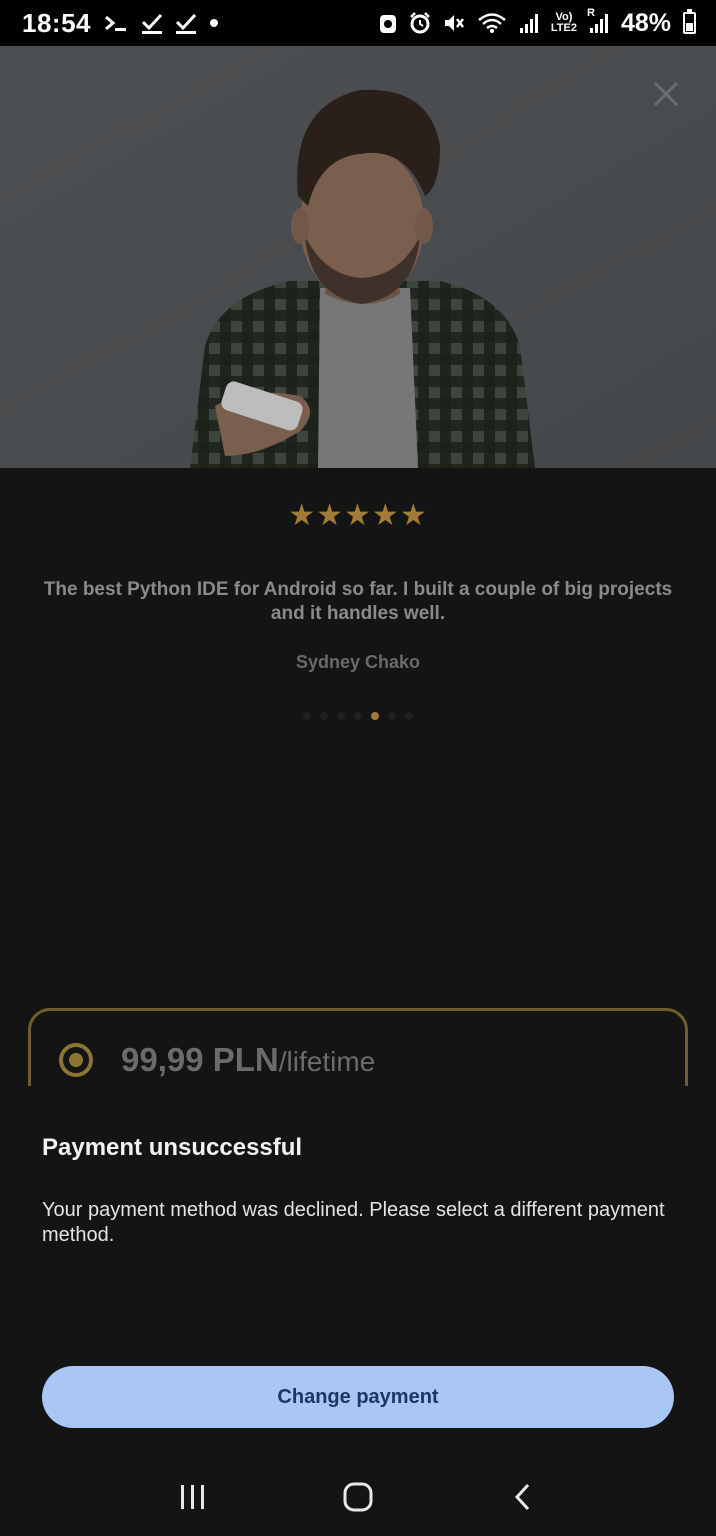 The image size is (716, 1536). I want to click on plan-radio-selected, so click(76, 1060).